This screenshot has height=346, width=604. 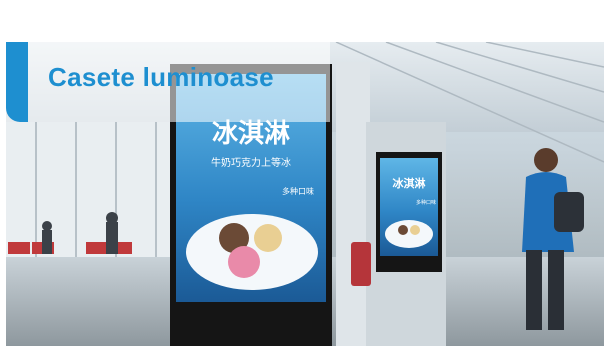 What do you see at coordinates (426, 202) in the screenshot?
I see `small-poster-badge: 多种口味` at bounding box center [426, 202].